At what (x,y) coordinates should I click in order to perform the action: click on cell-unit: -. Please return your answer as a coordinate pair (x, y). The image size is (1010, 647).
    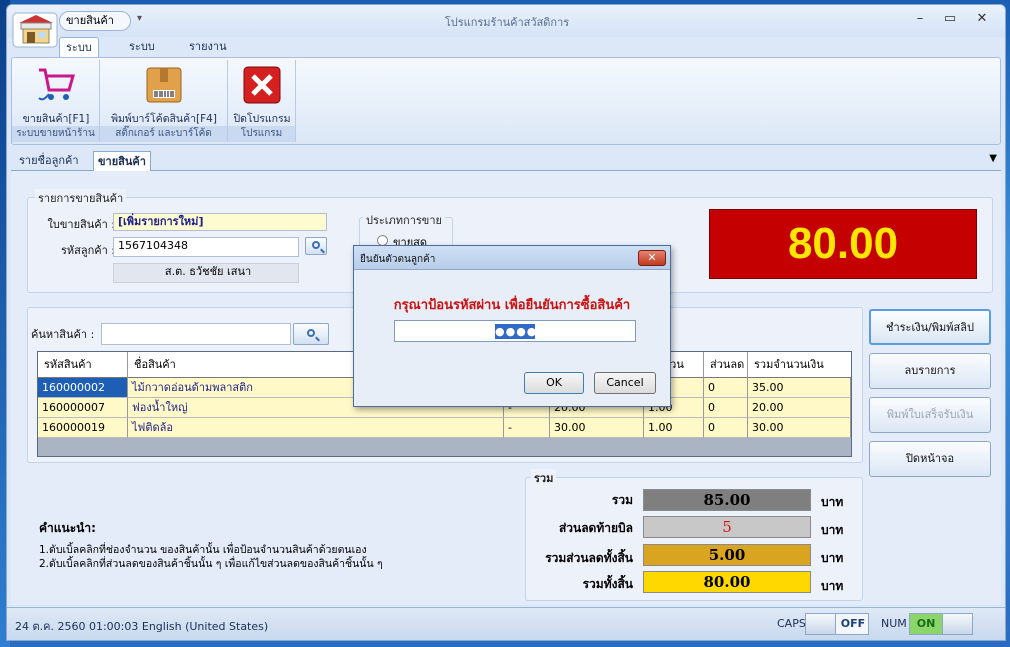
    Looking at the image, I should click on (527, 428).